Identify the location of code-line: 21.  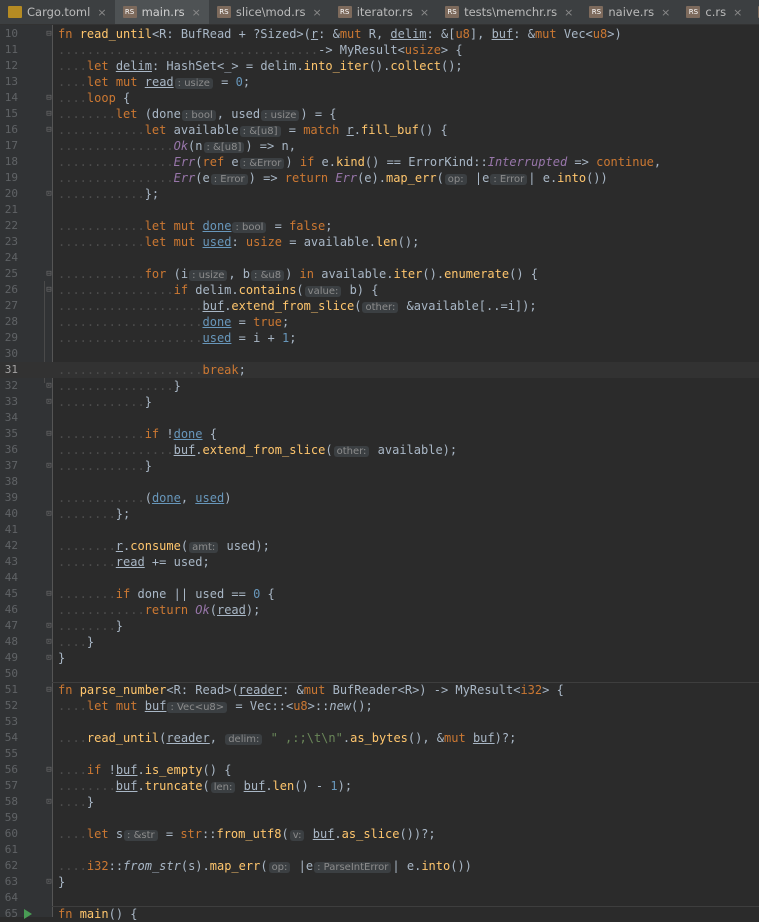
(379, 210).